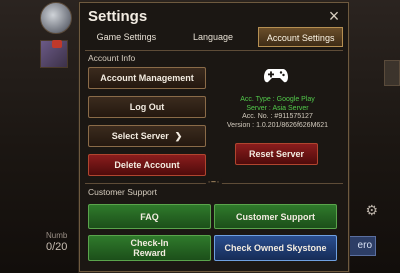 The image size is (400, 273). I want to click on tab-language: Language, so click(213, 37).